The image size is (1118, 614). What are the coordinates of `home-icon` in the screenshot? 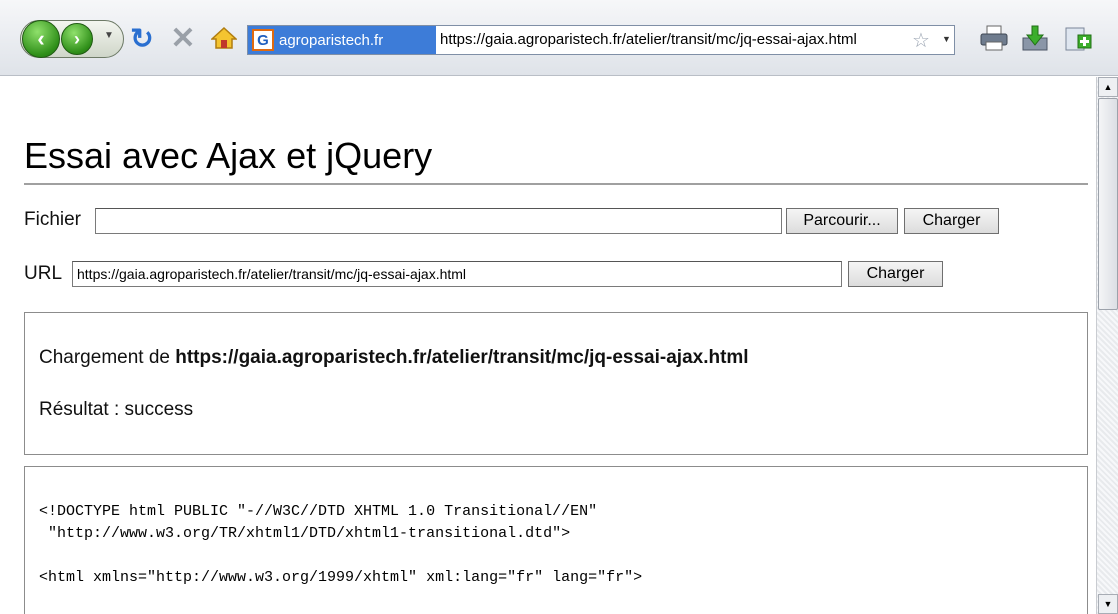 It's located at (224, 37).